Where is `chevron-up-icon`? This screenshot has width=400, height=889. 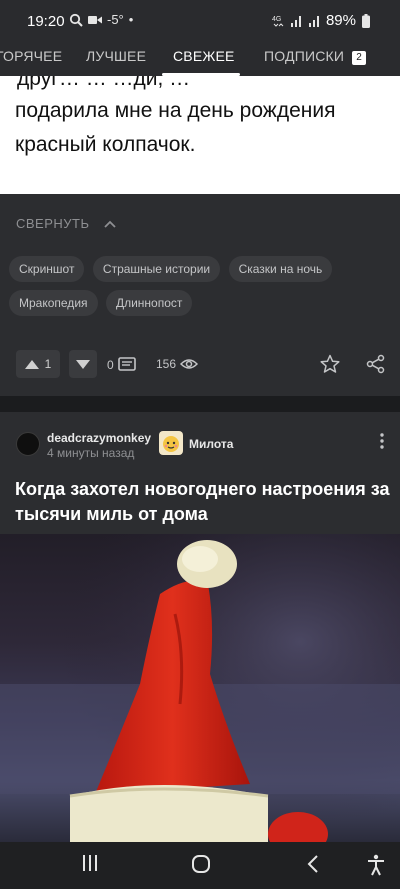 chevron-up-icon is located at coordinates (109, 224).